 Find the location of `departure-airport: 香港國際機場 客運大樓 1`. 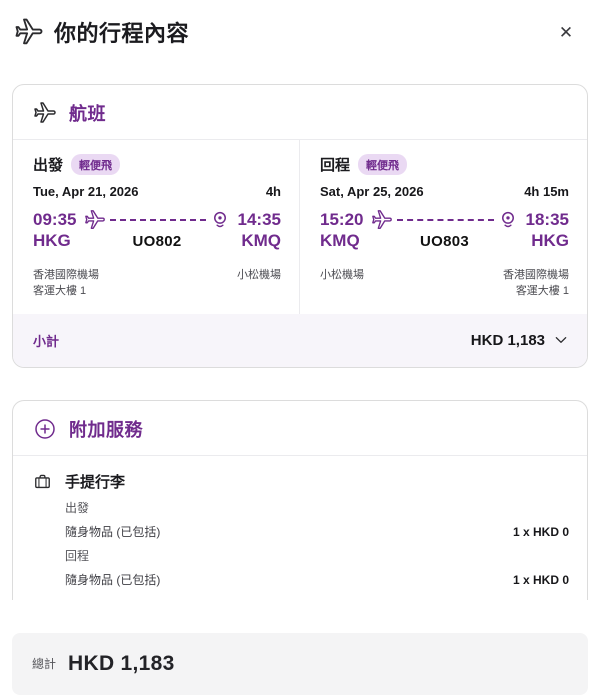

departure-airport: 香港國際機場 客運大樓 1 is located at coordinates (66, 283).